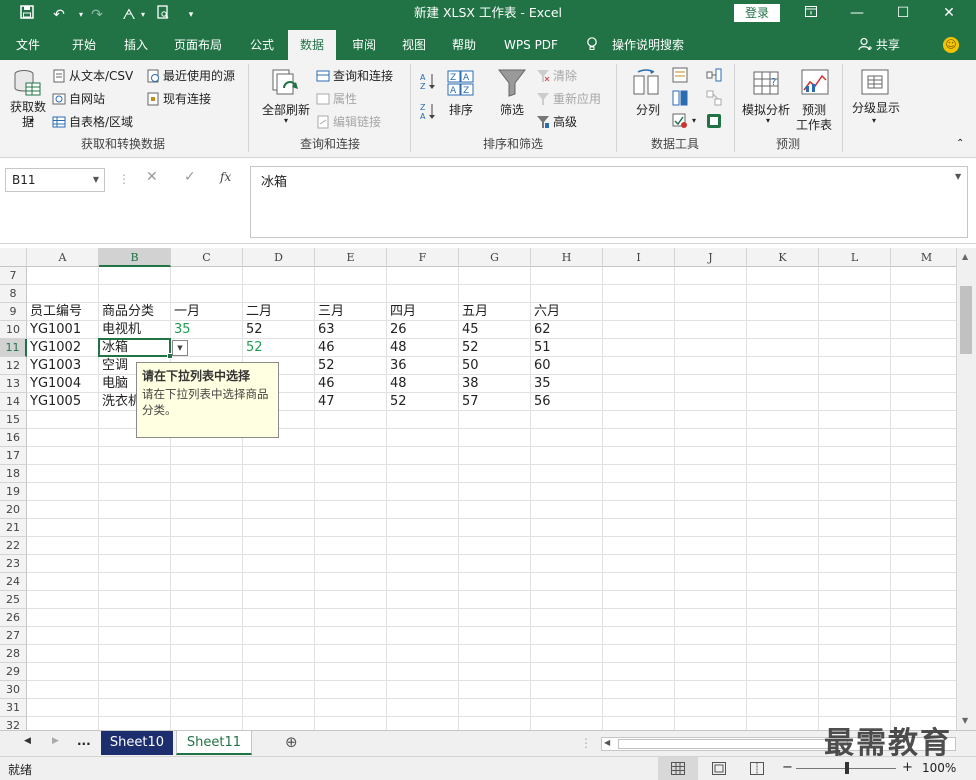 This screenshot has height=780, width=976. I want to click on row-header-12: 12, so click(13, 366).